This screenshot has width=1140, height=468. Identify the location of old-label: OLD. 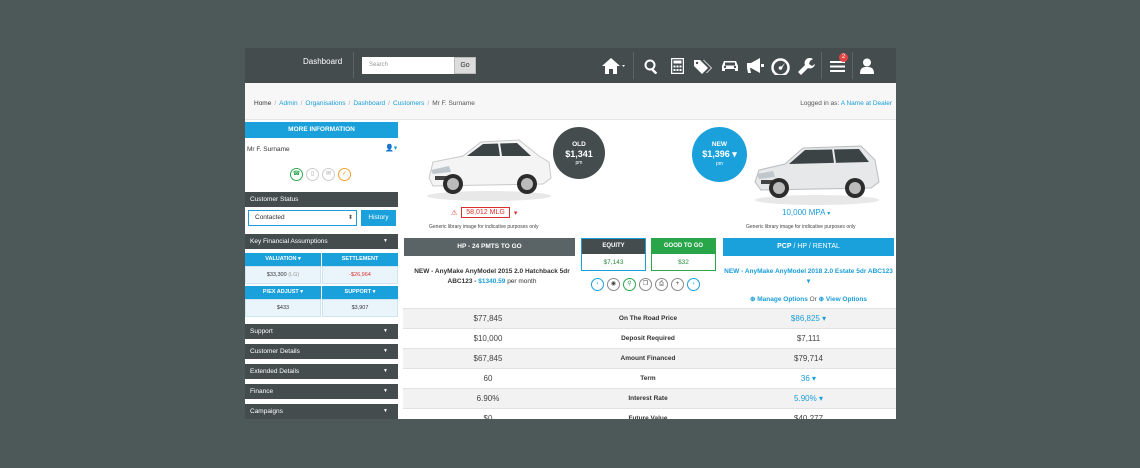
(579, 144).